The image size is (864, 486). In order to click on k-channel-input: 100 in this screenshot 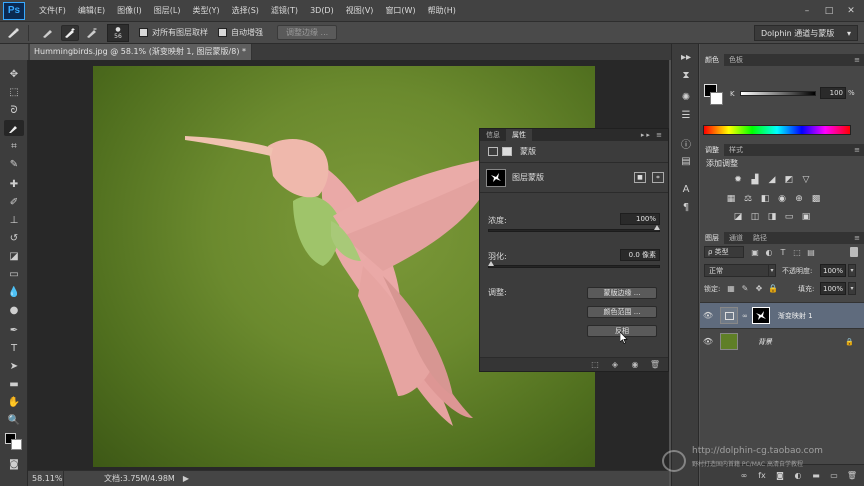, I will do `click(833, 93)`.